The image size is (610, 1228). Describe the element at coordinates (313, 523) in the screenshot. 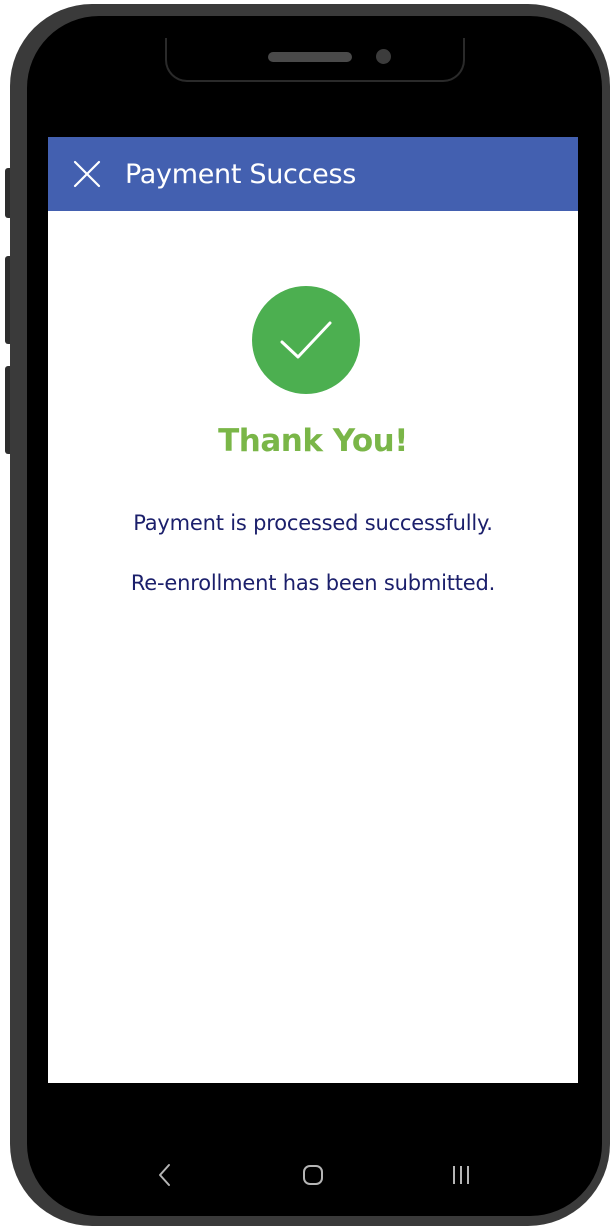

I see `payment-processed-message: Payment is processed successfully.` at that location.